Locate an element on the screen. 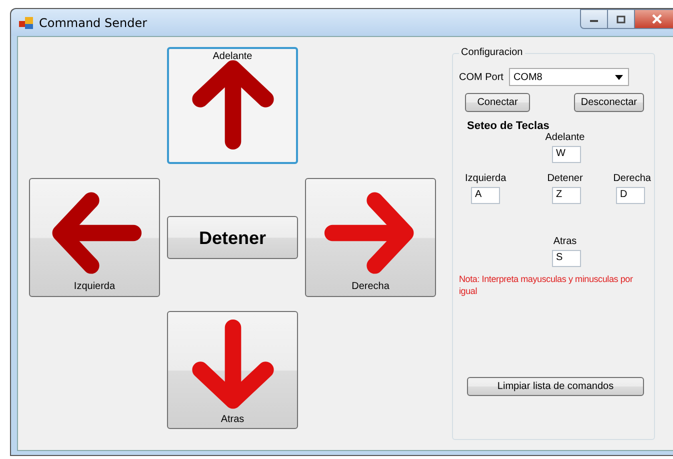 Image resolution: width=673 pixels, height=459 pixels. key-label: Atras is located at coordinates (565, 241).